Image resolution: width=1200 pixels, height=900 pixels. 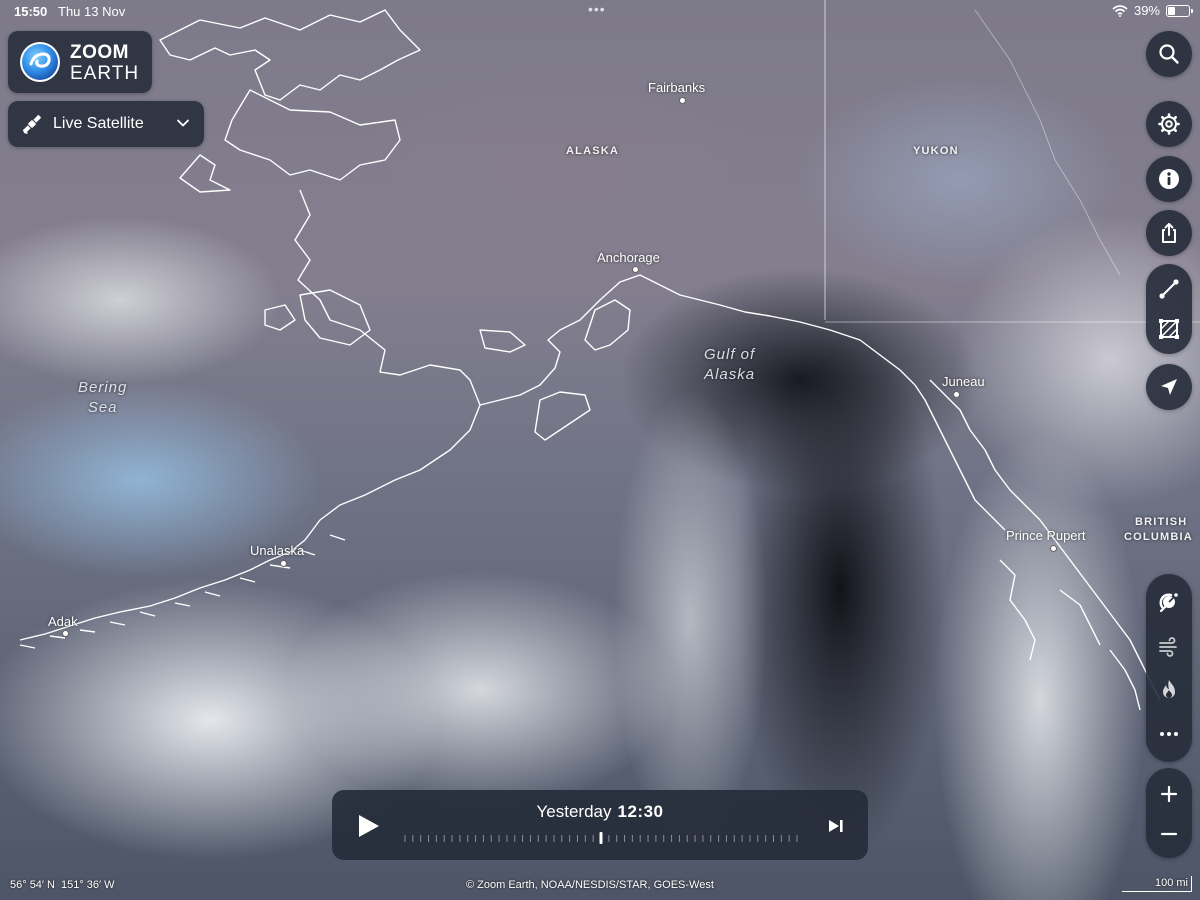 I want to click on search-button, so click(x=1169, y=54).